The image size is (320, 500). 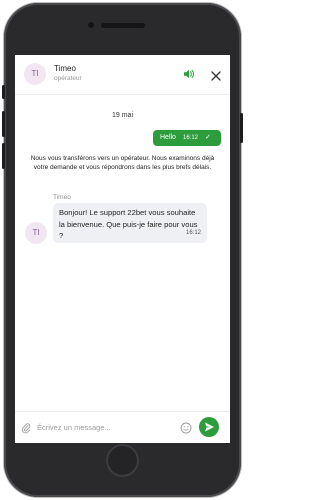 What do you see at coordinates (3, 156) in the screenshot?
I see `volume-down-button` at bounding box center [3, 156].